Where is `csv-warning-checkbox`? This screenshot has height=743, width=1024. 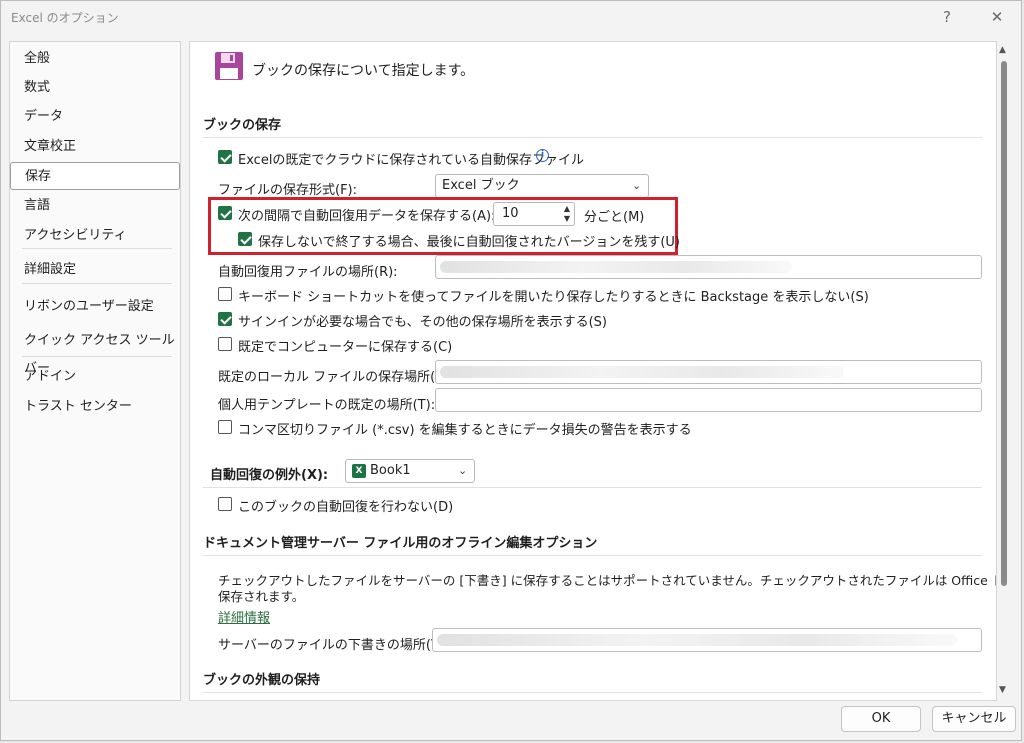
csv-warning-checkbox is located at coordinates (225, 427).